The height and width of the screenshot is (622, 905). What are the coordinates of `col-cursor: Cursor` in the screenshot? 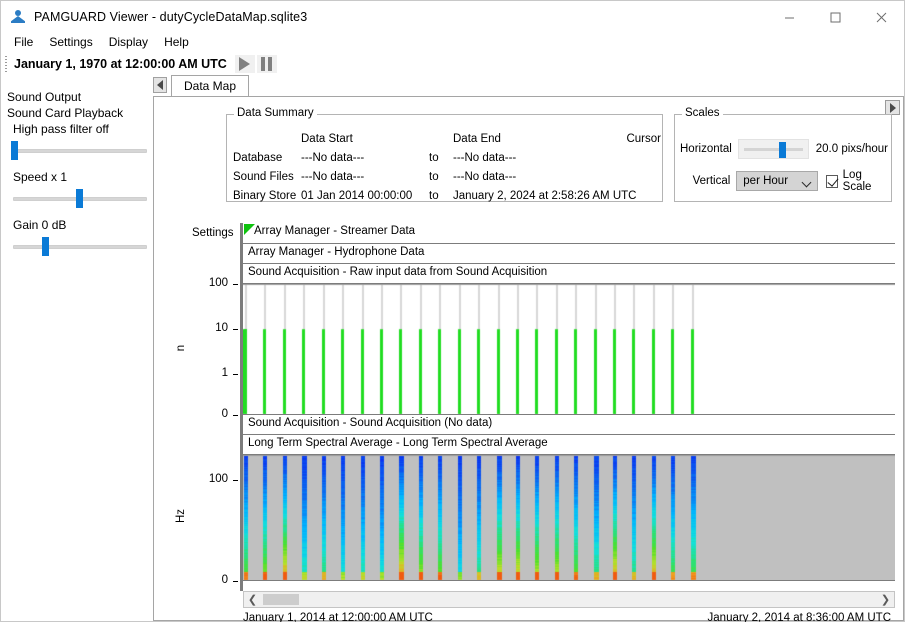 It's located at (643, 138).